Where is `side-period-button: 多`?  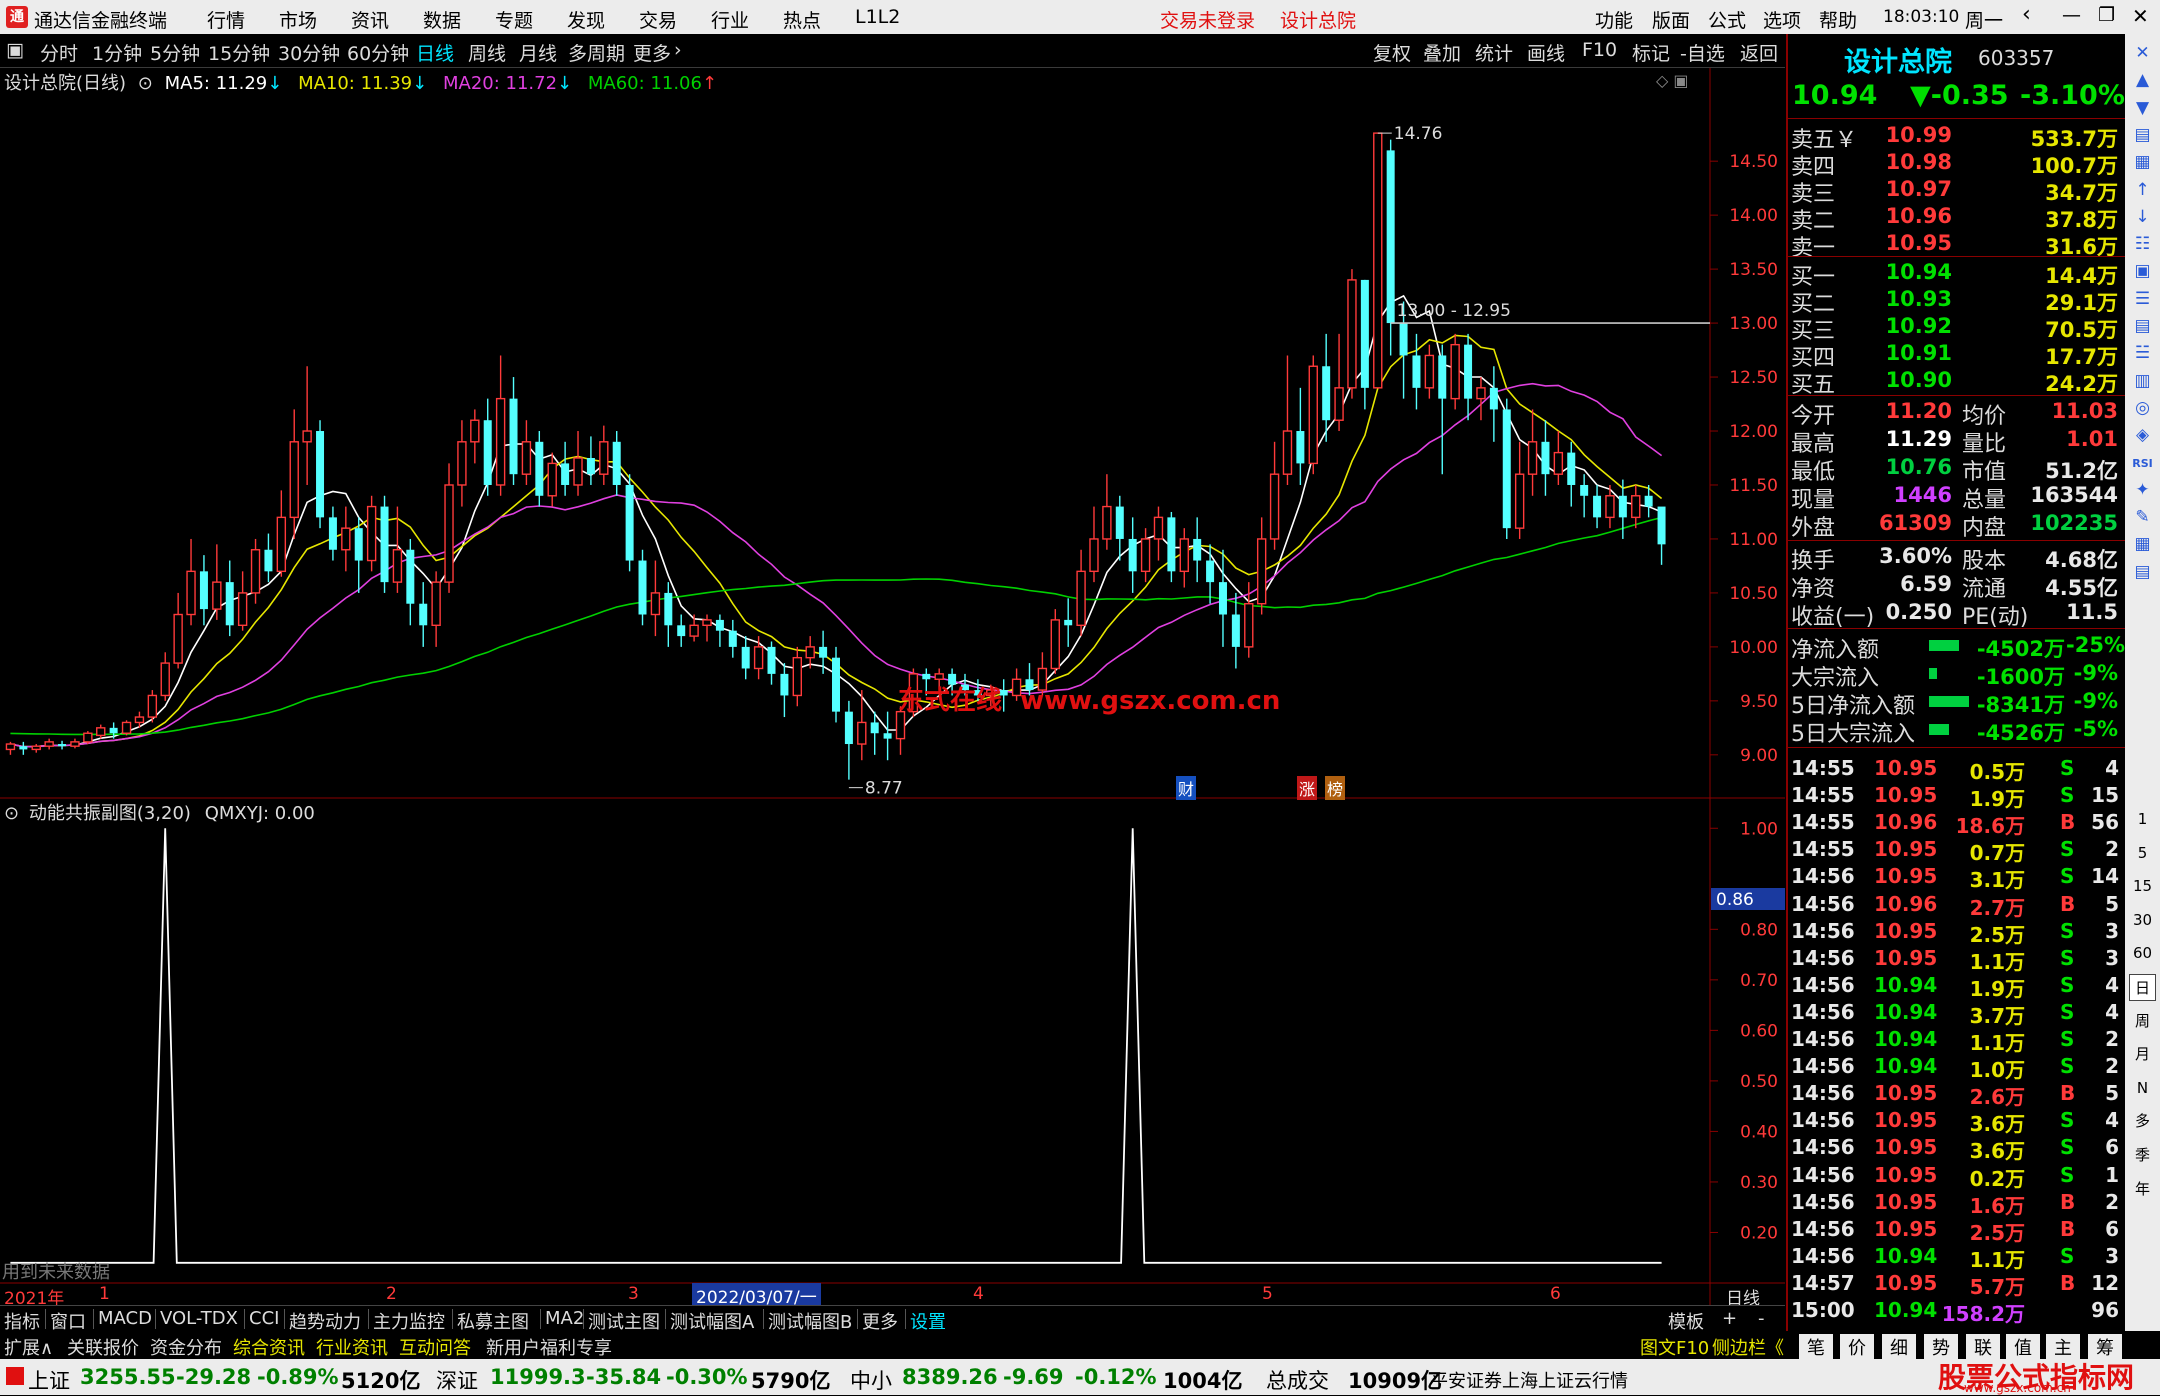
side-period-button: 多 is located at coordinates (2142, 1121).